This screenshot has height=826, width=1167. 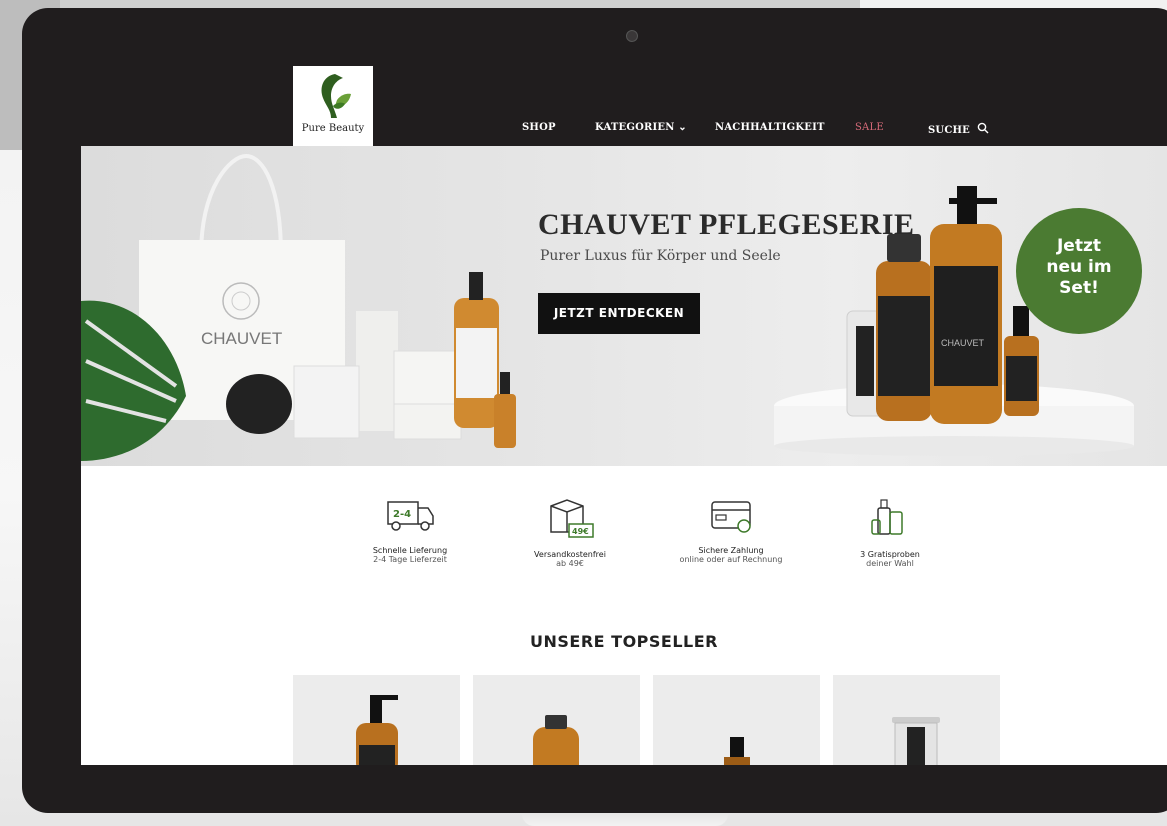 What do you see at coordinates (402, 514) in the screenshot?
I see `delivery-icon-label: 2-4` at bounding box center [402, 514].